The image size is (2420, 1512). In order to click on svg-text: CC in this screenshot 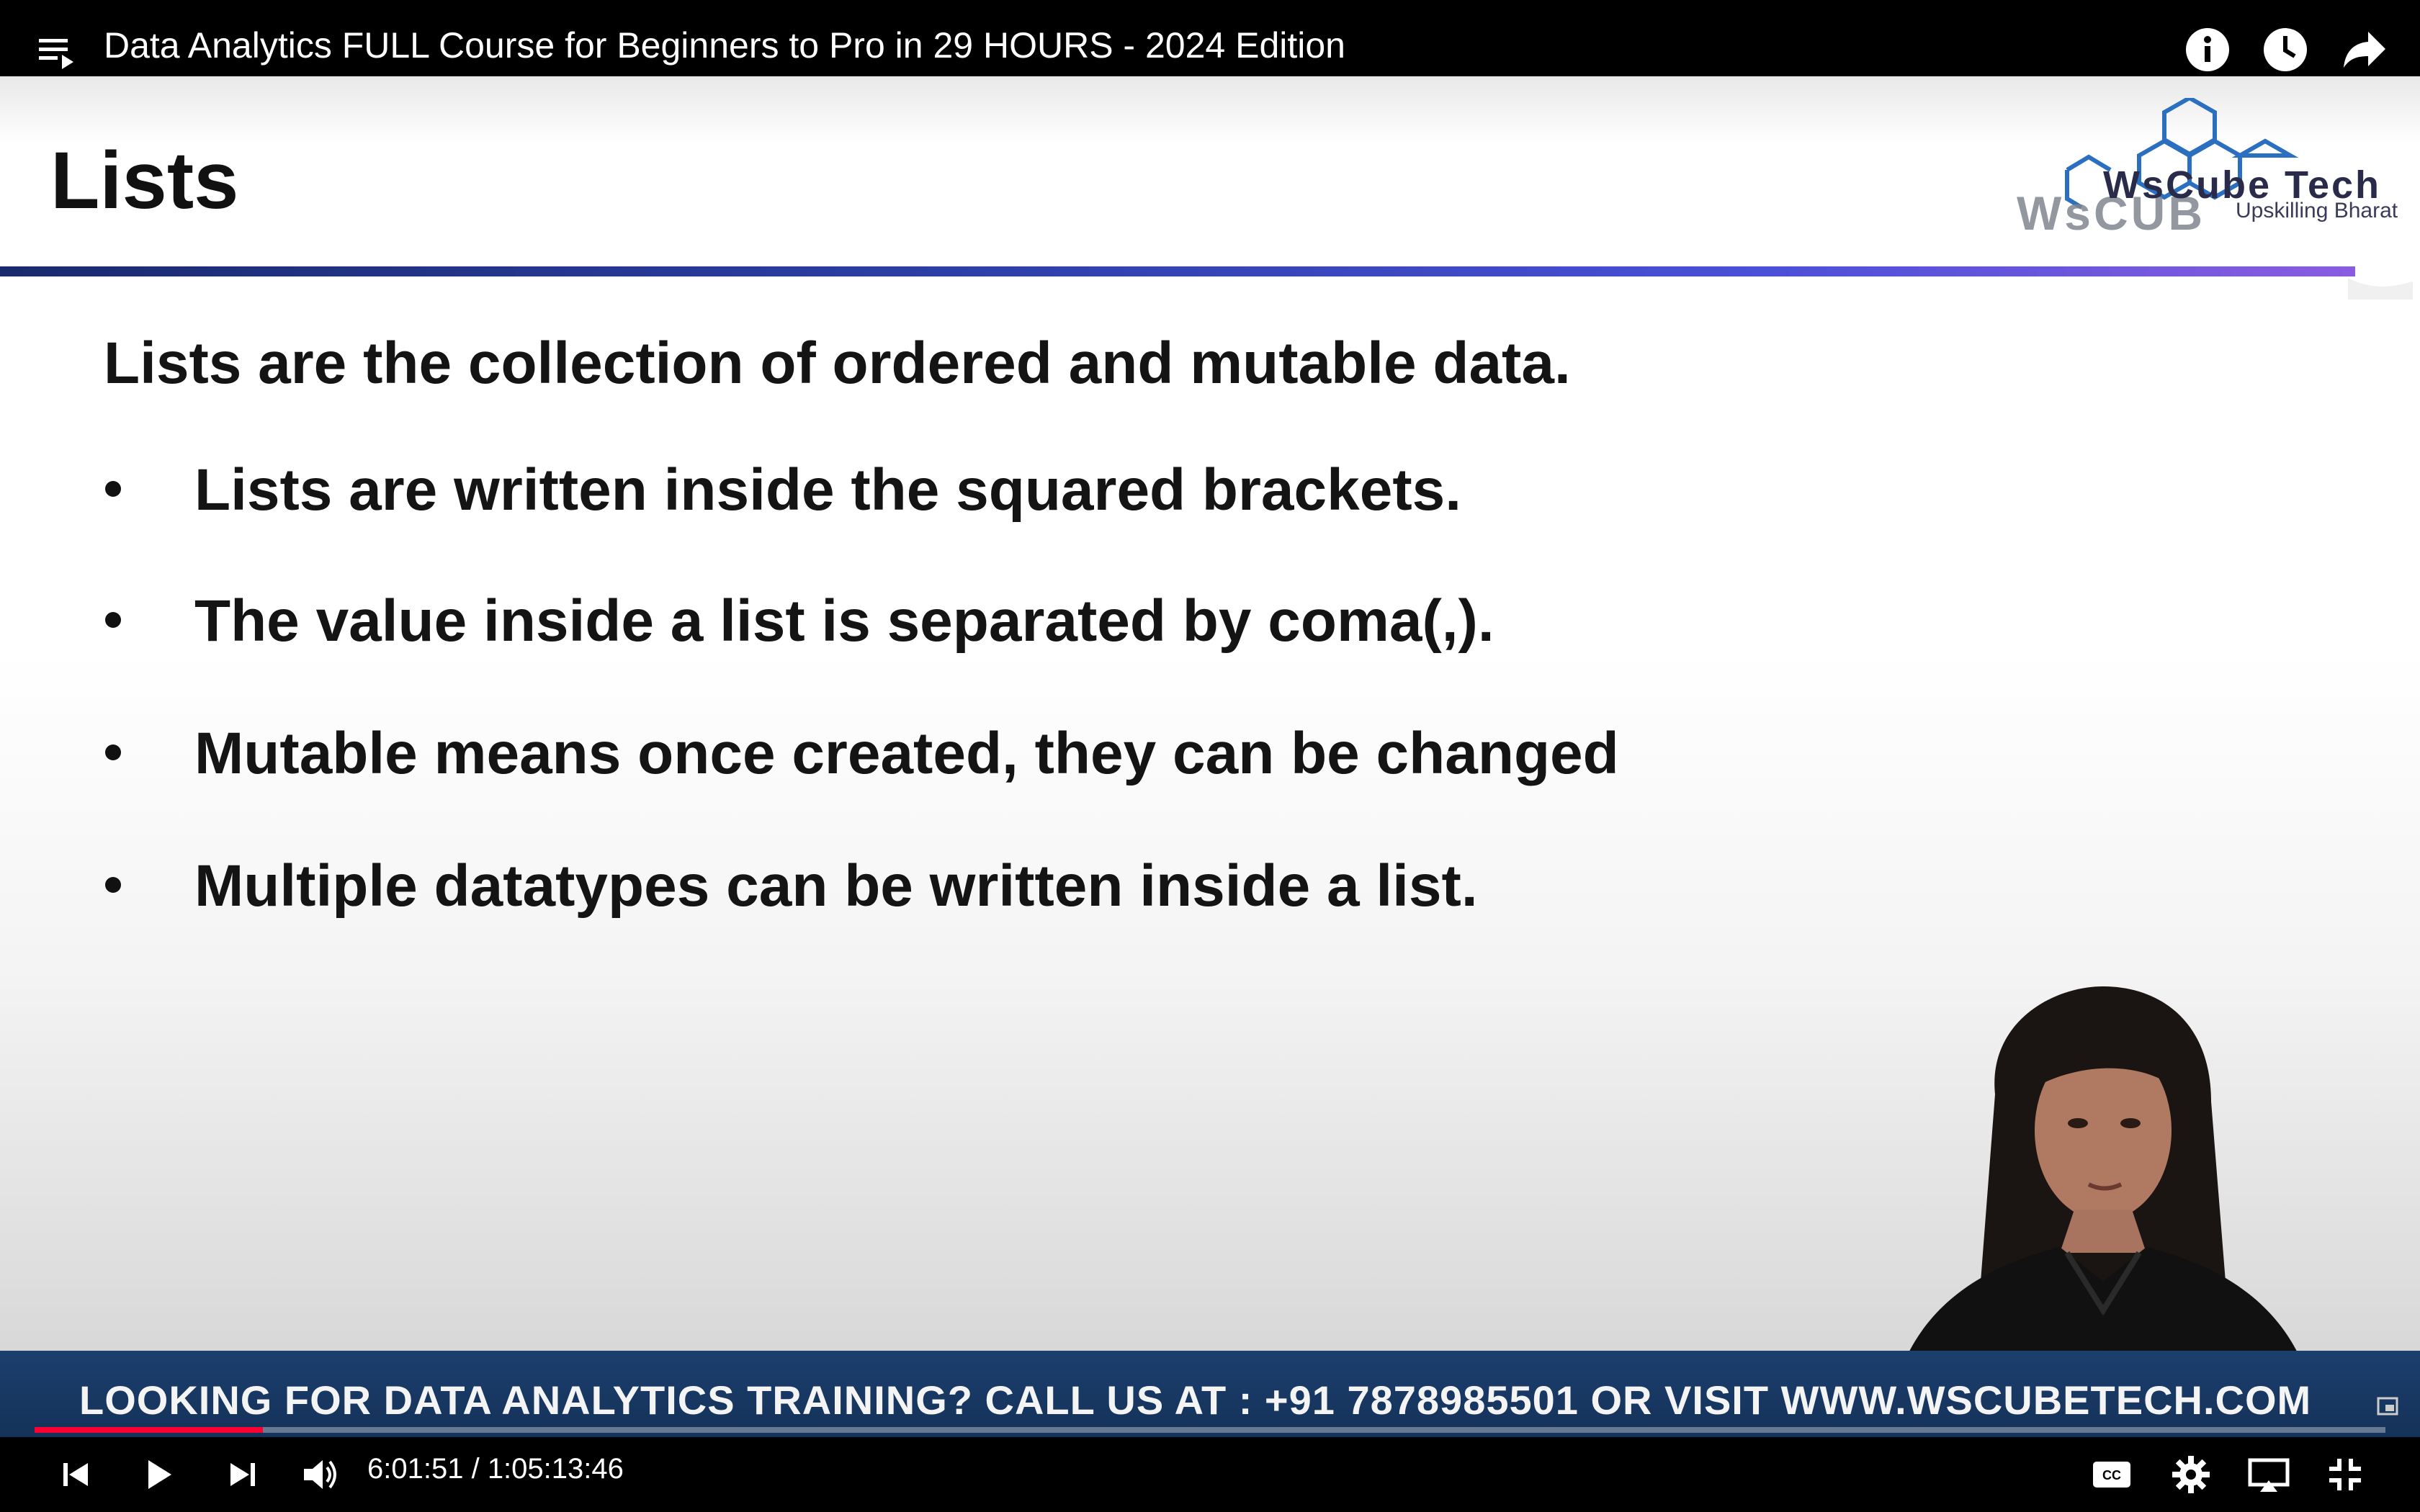, I will do `click(2111, 1475)`.